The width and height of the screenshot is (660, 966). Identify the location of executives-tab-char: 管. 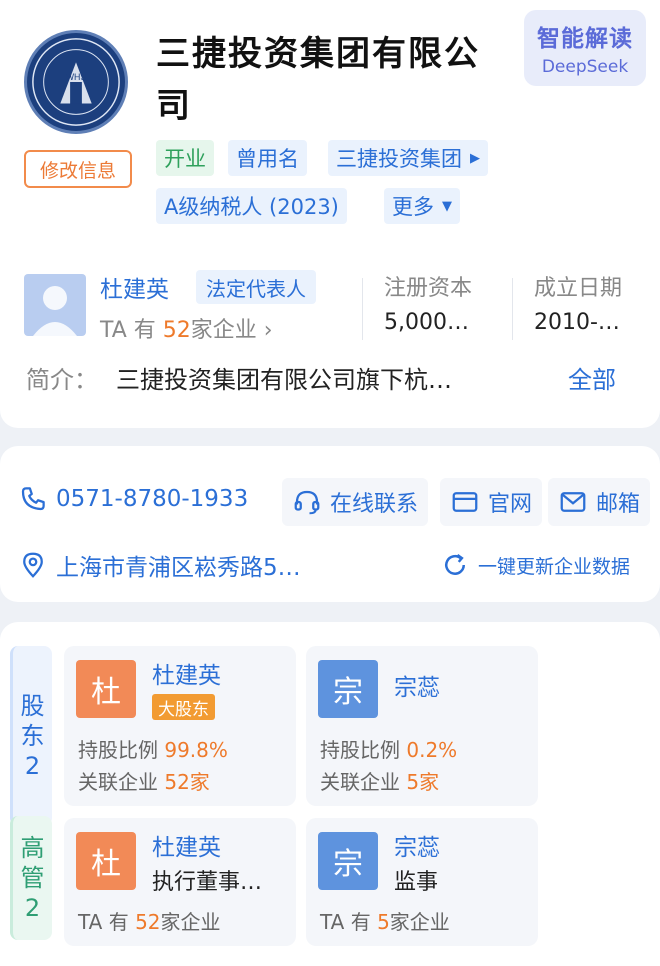
(32, 878).